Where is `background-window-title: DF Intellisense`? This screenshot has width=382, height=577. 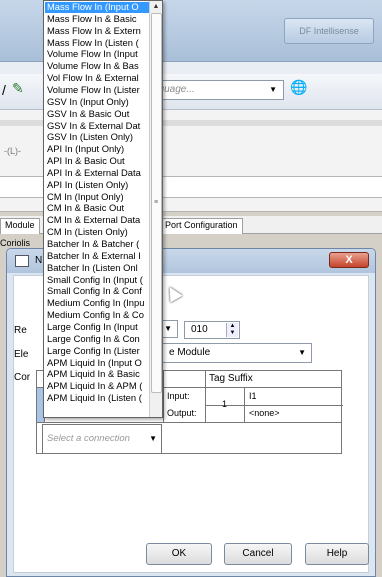 background-window-title: DF Intellisense is located at coordinates (329, 31).